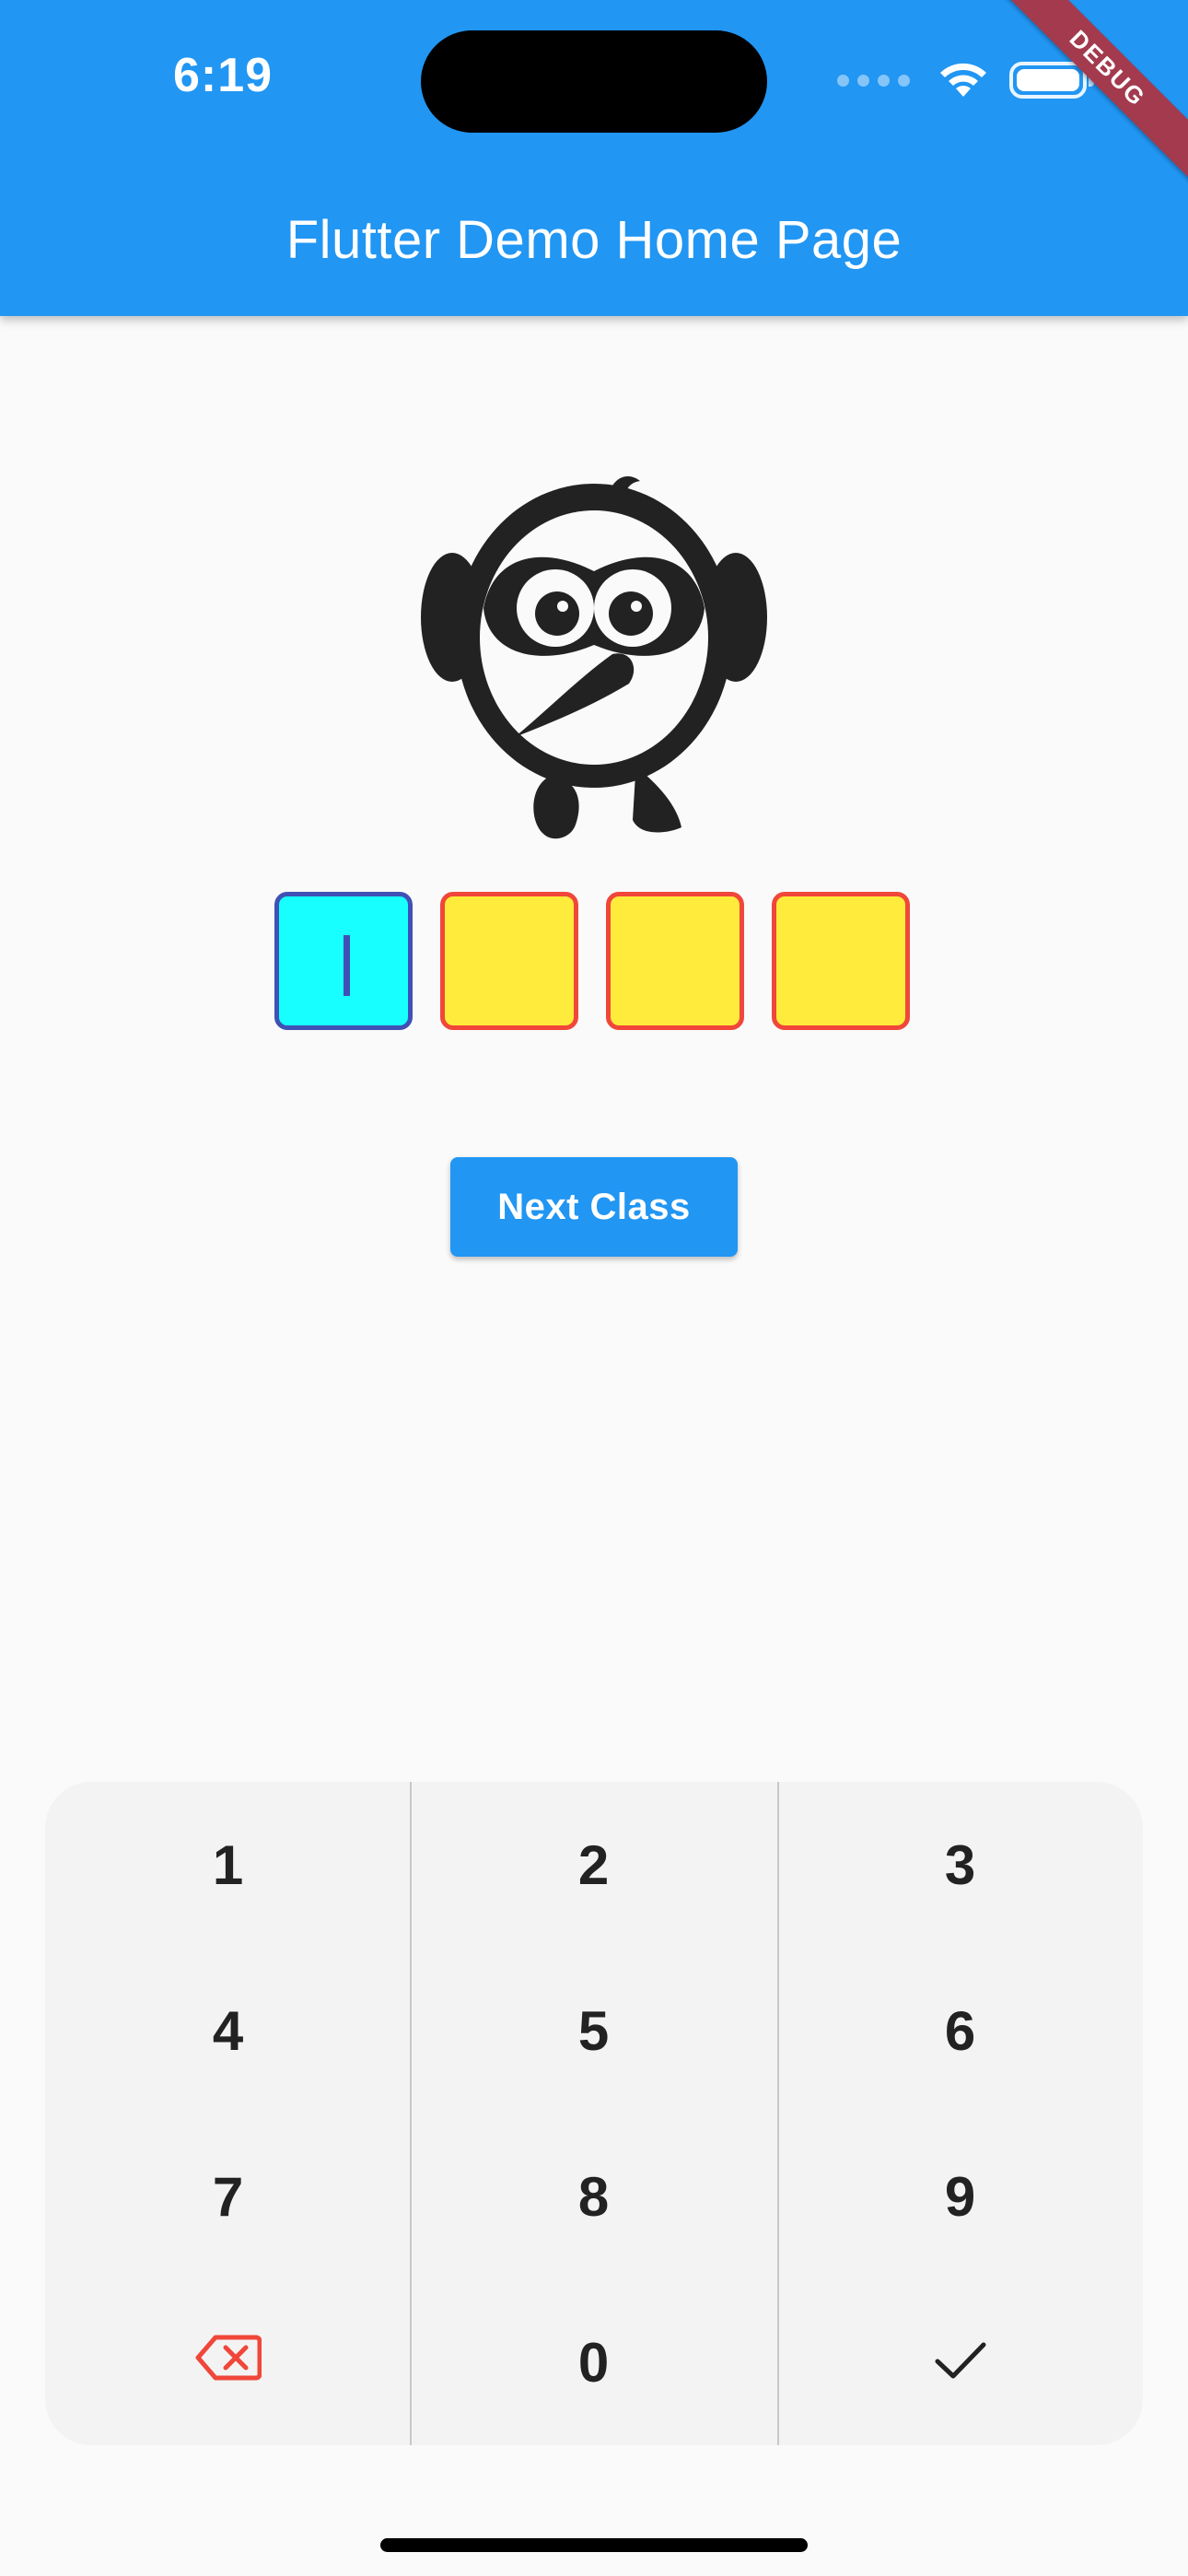 This screenshot has width=1188, height=2576. What do you see at coordinates (594, 659) in the screenshot?
I see `owl-bird-icon` at bounding box center [594, 659].